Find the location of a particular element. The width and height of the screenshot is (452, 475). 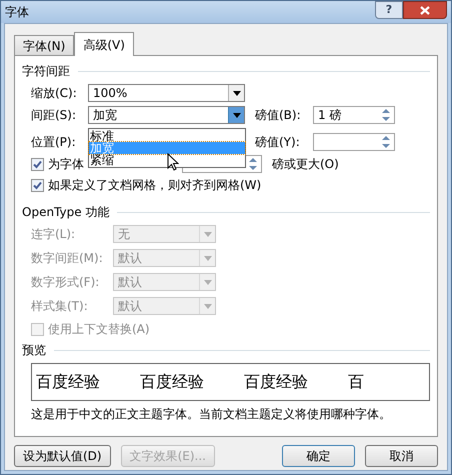

dropdown-option: 紧缩 is located at coordinates (167, 160).